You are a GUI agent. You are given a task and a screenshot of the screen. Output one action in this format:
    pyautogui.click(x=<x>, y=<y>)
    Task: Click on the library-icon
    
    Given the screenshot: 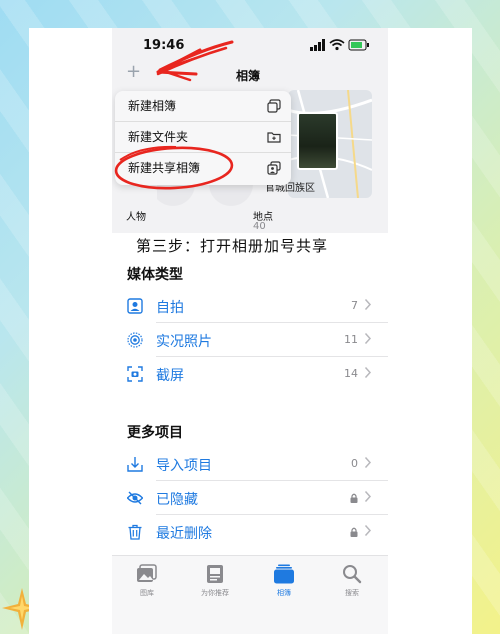 What is the action you would take?
    pyautogui.click(x=147, y=573)
    